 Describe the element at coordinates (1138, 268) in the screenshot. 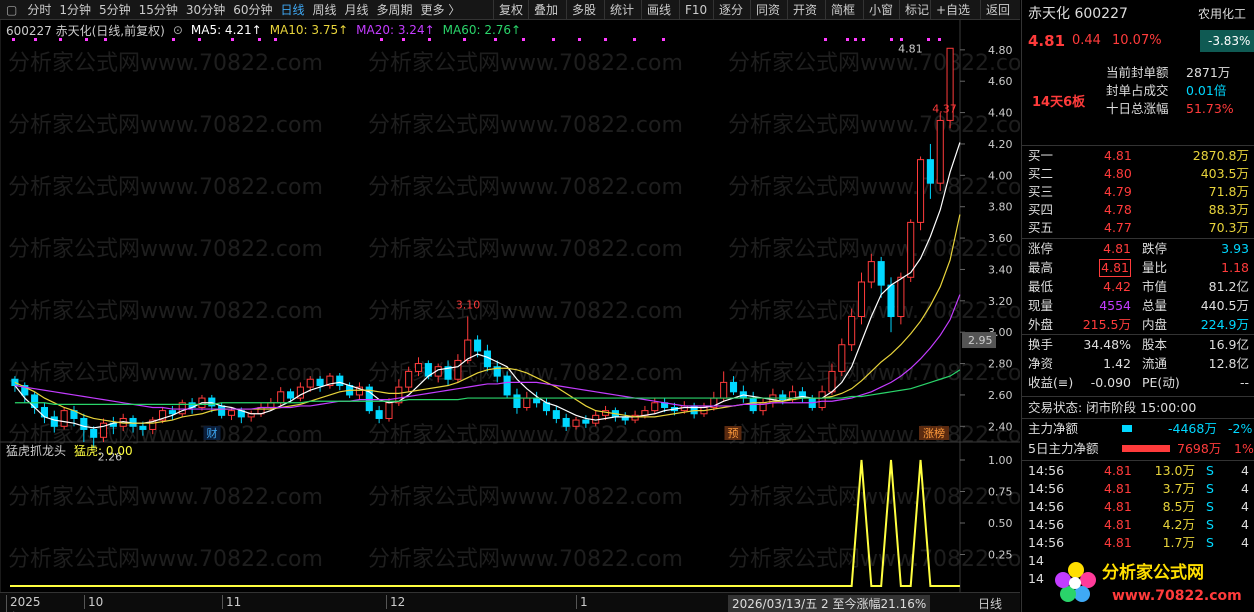

I see `quote-row: 最高 4.81 量比 1.18` at that location.